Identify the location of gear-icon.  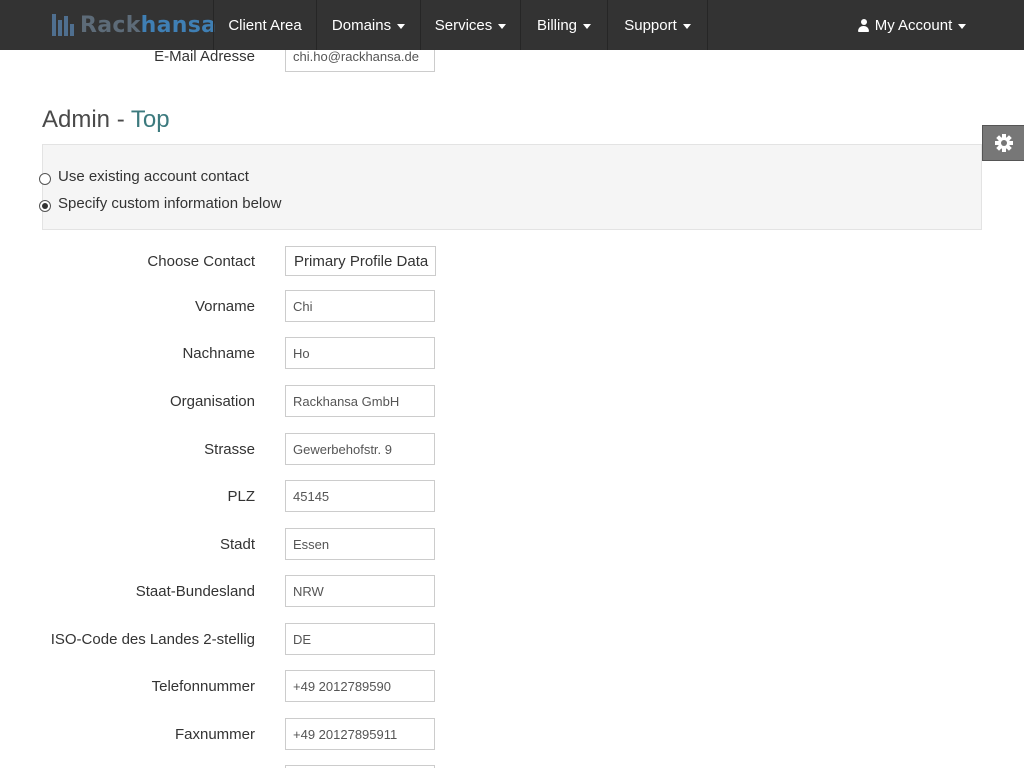
(1003, 143).